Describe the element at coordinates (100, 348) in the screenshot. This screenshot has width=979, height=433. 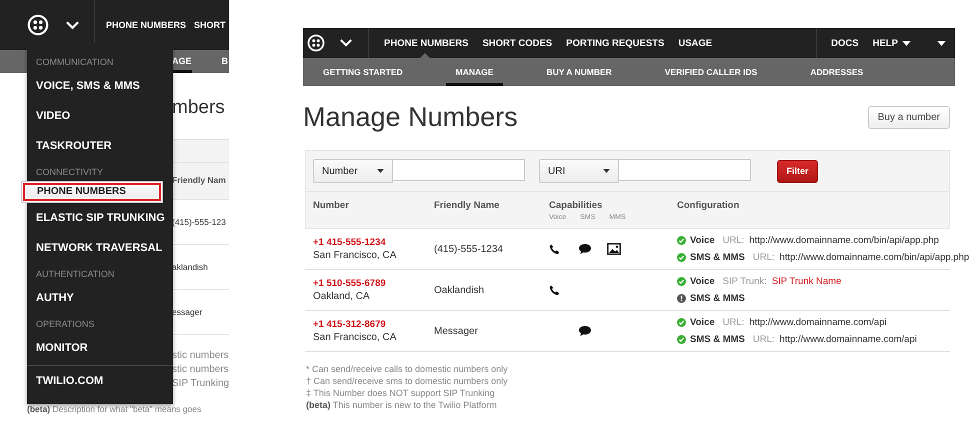
I see `menu-item: MONITOR` at that location.